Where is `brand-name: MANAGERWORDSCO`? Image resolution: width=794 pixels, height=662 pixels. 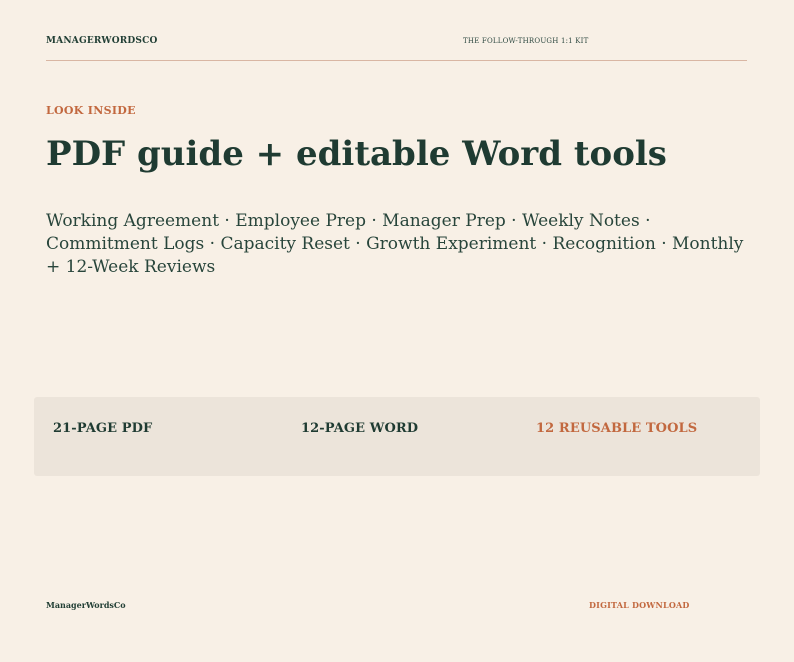
brand-name: MANAGERWORDSCO is located at coordinates (102, 41).